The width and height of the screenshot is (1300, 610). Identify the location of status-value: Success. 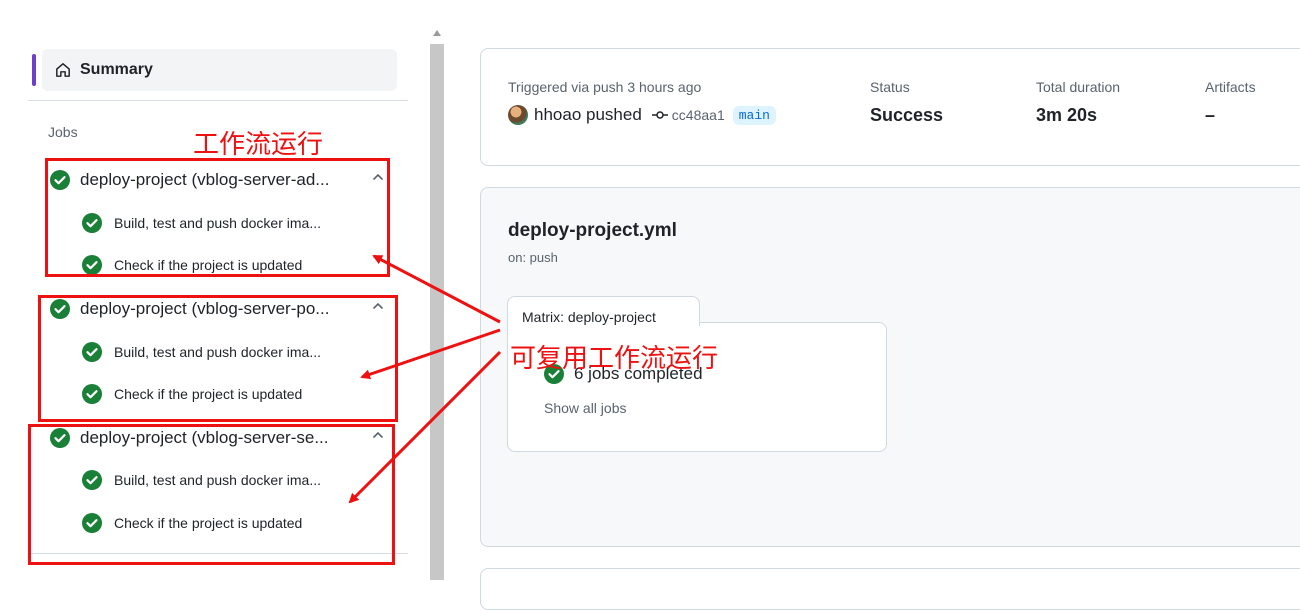
(907, 115).